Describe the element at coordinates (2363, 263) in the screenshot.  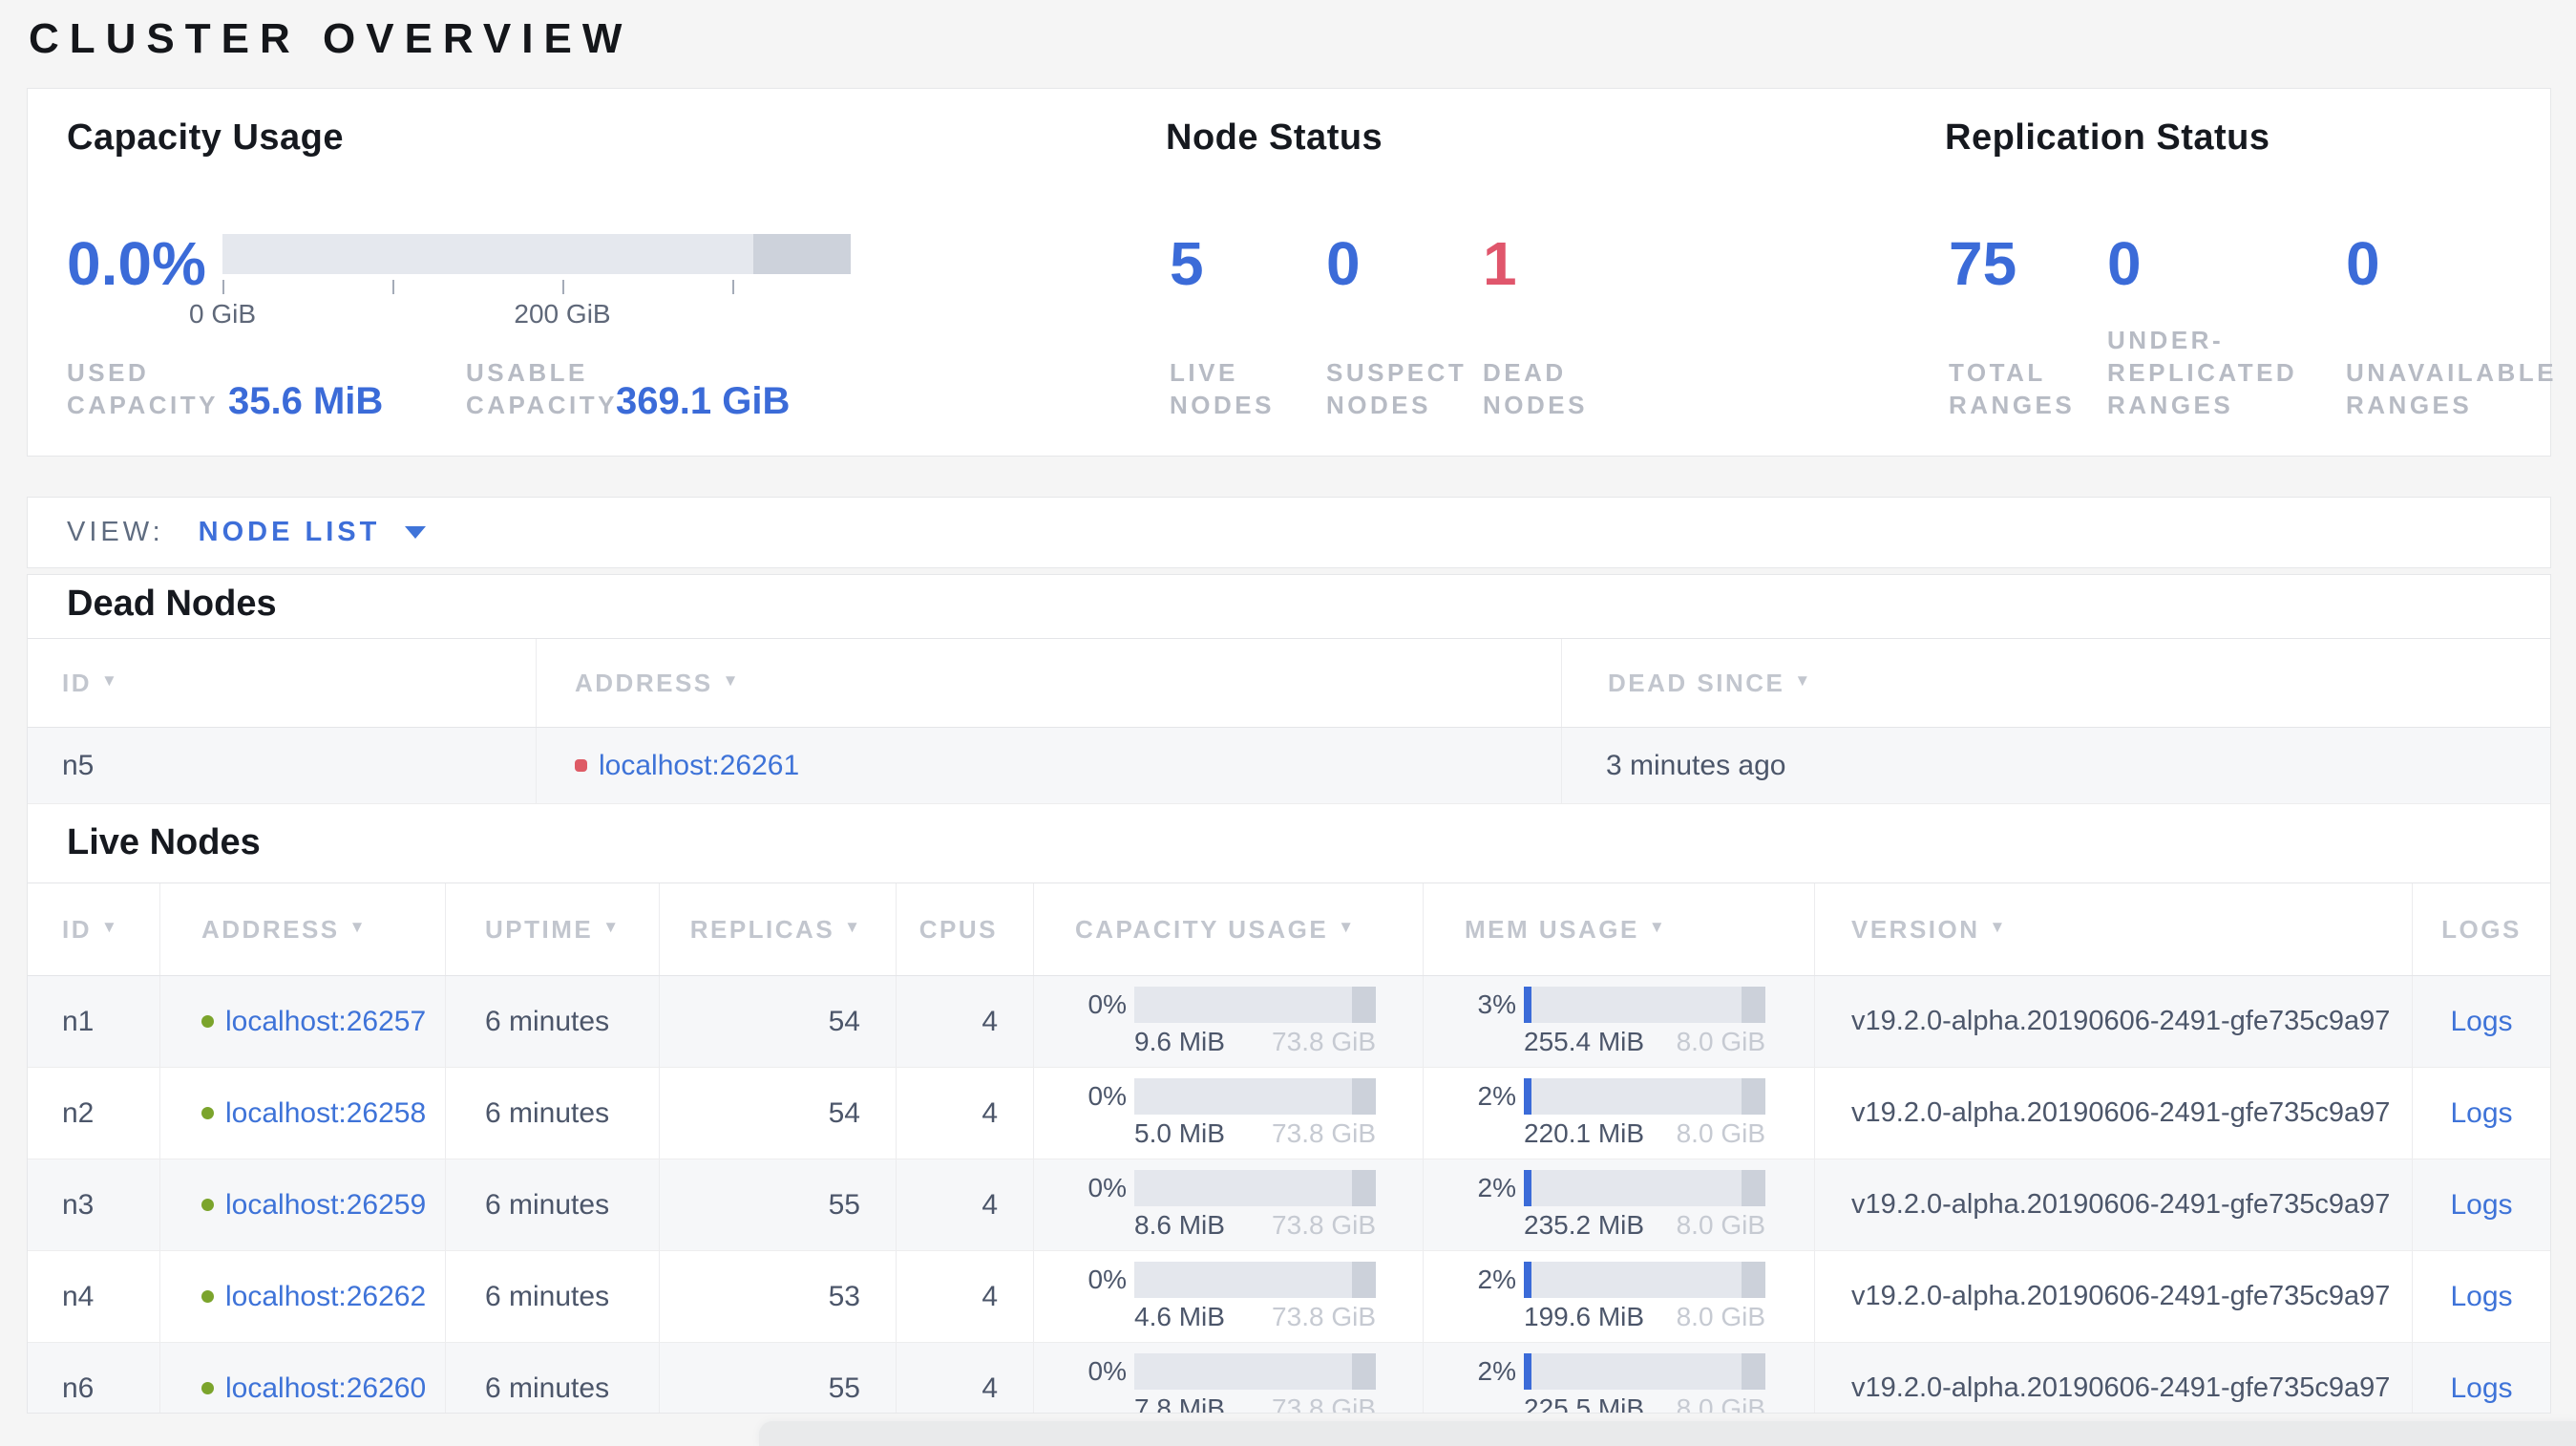
I see `unavailable-count: 0` at that location.